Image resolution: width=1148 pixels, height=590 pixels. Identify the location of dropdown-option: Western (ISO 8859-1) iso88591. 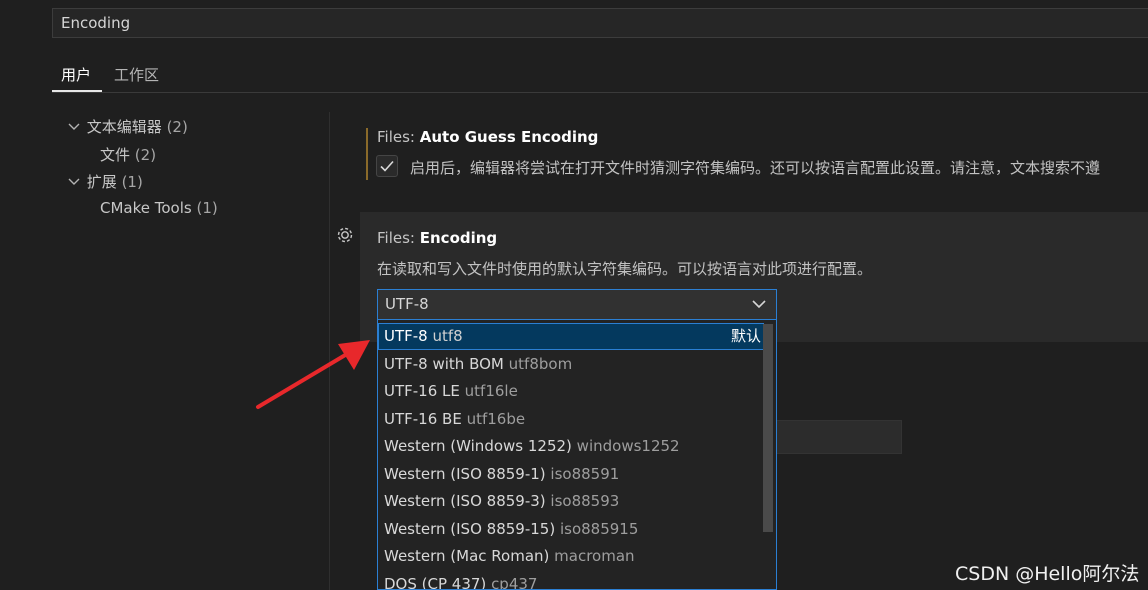
(571, 474).